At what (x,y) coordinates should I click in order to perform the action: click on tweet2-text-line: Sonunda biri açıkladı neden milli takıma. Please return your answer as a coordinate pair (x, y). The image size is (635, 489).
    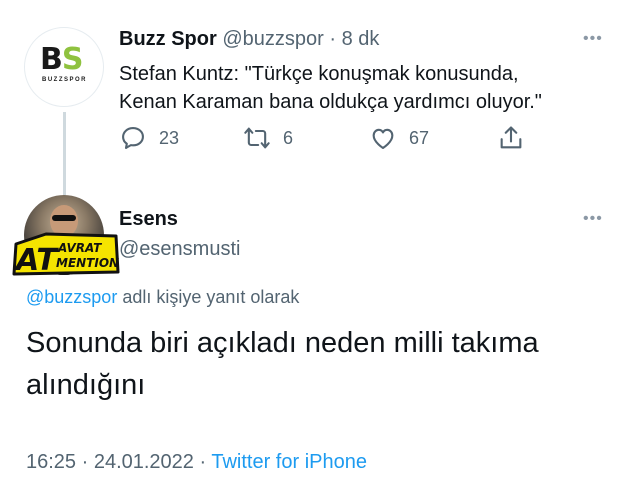
    Looking at the image, I should click on (282, 343).